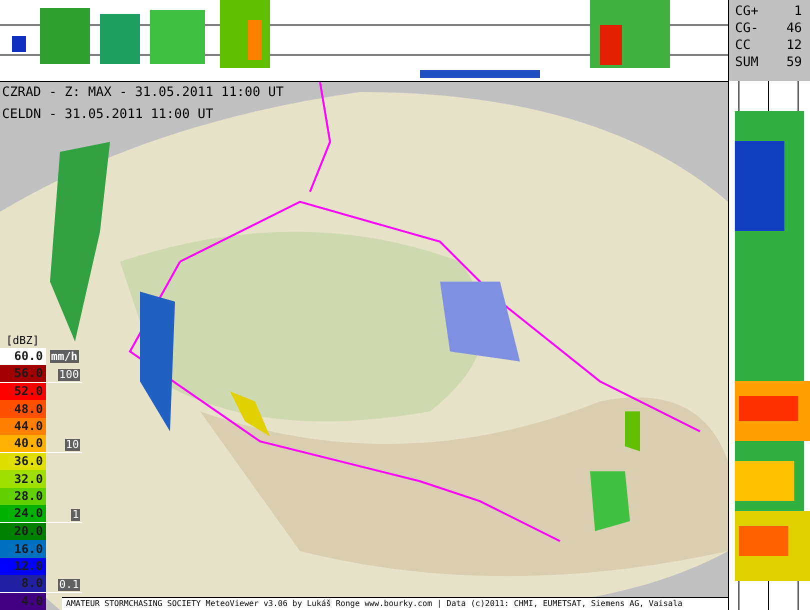 This screenshot has height=610, width=810. What do you see at coordinates (69, 584) in the screenshot?
I see `rain-rate-label: 0.1` at bounding box center [69, 584].